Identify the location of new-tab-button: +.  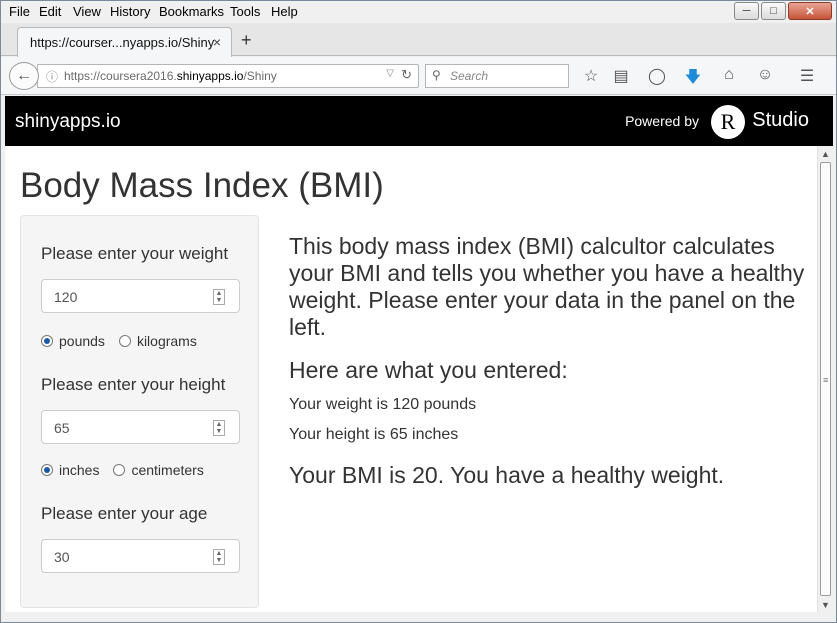
(246, 40).